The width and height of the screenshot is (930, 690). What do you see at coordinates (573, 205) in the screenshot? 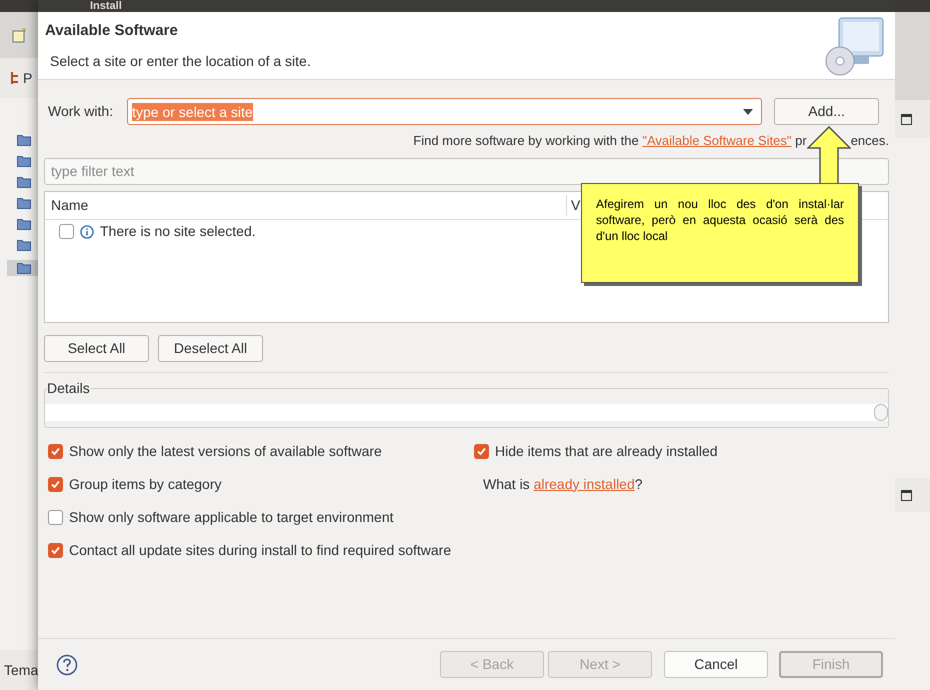
I see `column-header: V` at bounding box center [573, 205].